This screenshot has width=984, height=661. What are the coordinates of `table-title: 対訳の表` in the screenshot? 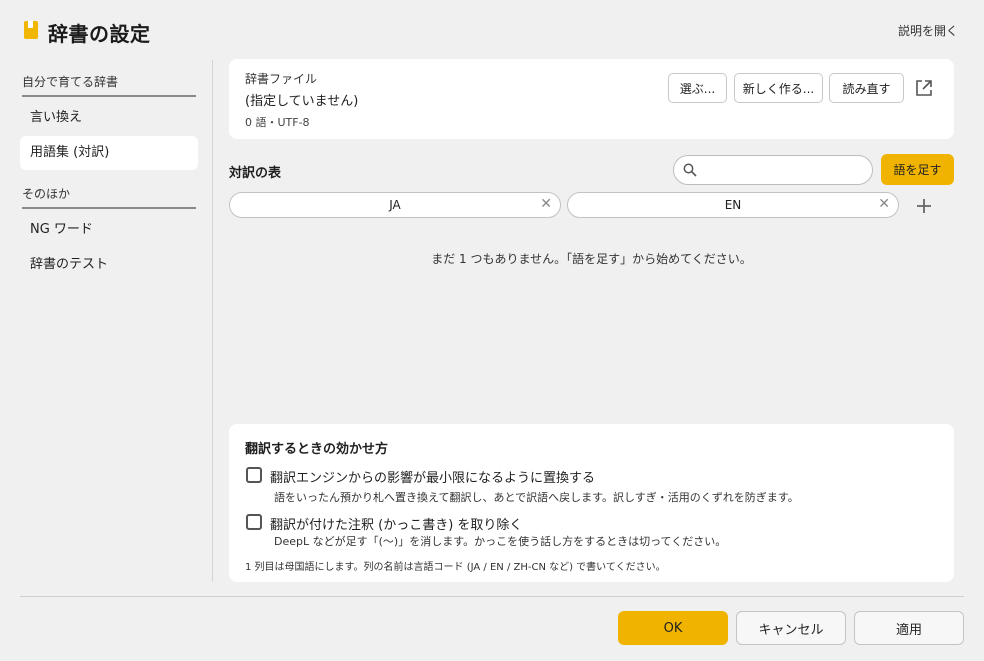 It's located at (255, 173).